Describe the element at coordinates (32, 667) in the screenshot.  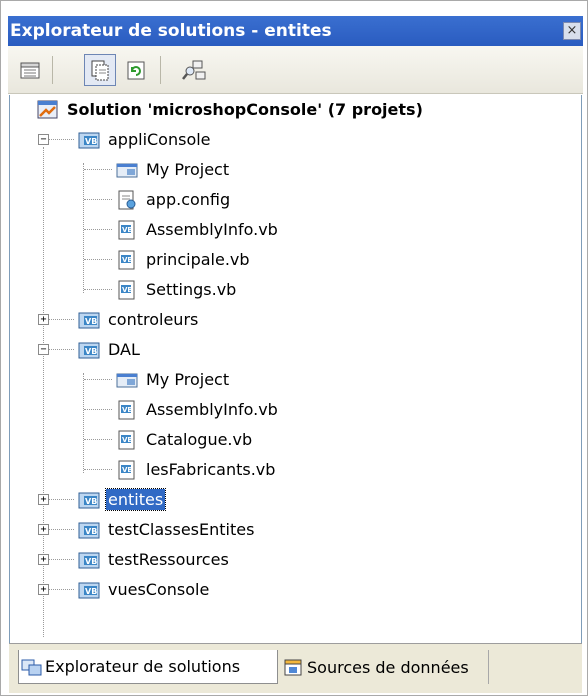
I see `solution-explorer-icon` at that location.